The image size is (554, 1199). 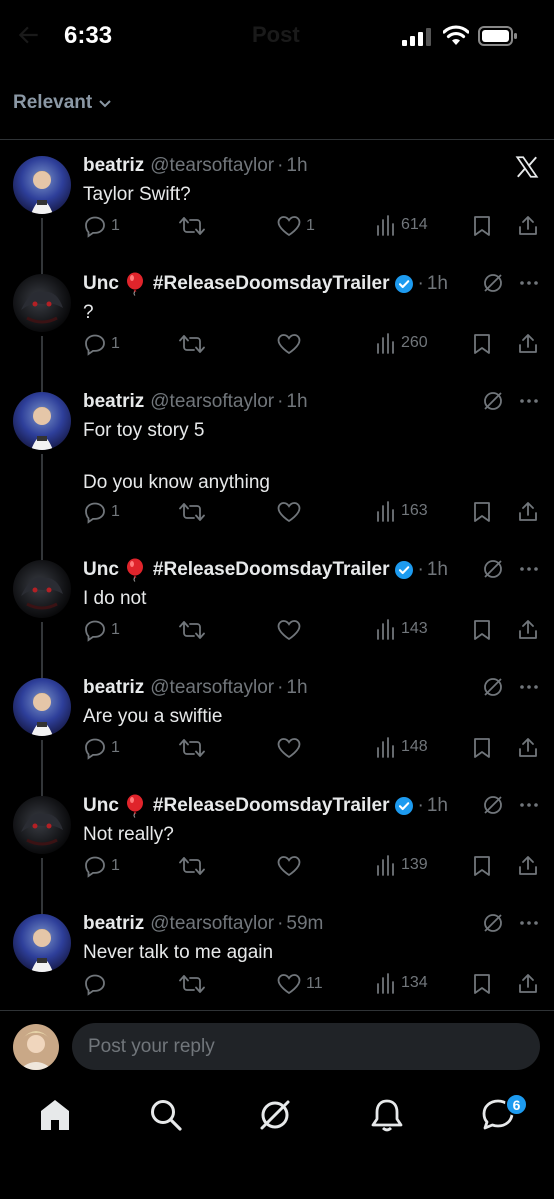 What do you see at coordinates (55, 1115) in the screenshot?
I see `nav-home` at bounding box center [55, 1115].